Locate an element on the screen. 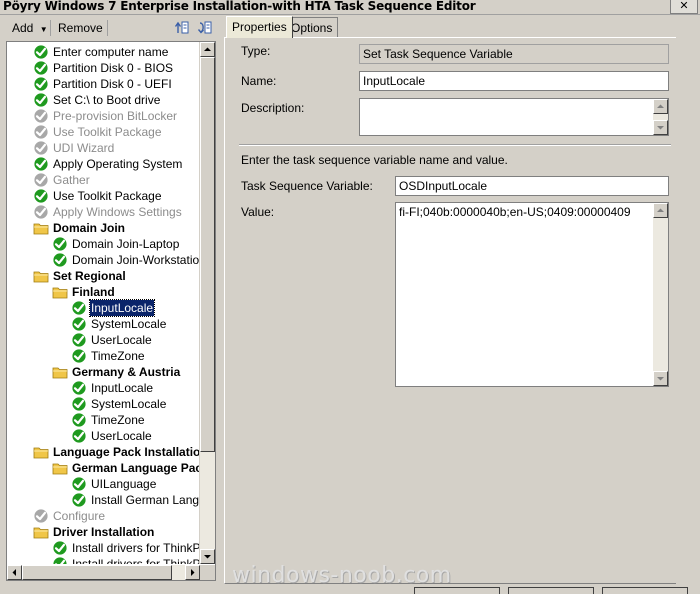  tree-item-label: Partition Disk 0 - BIOS is located at coordinates (113, 68).